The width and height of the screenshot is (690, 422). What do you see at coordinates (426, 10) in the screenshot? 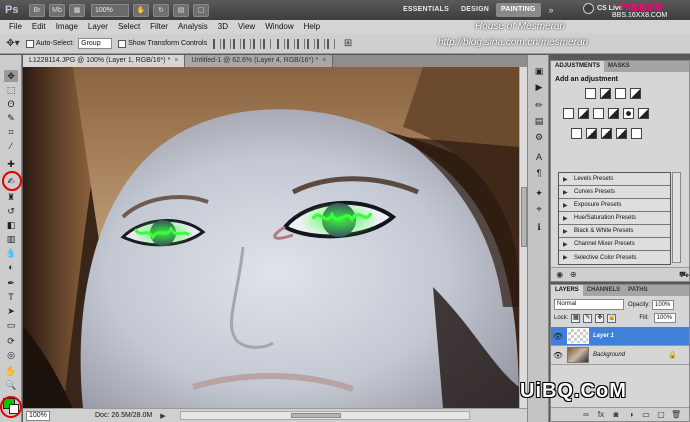
I see `workspace-essentials: ESSENTIALS` at bounding box center [426, 10].